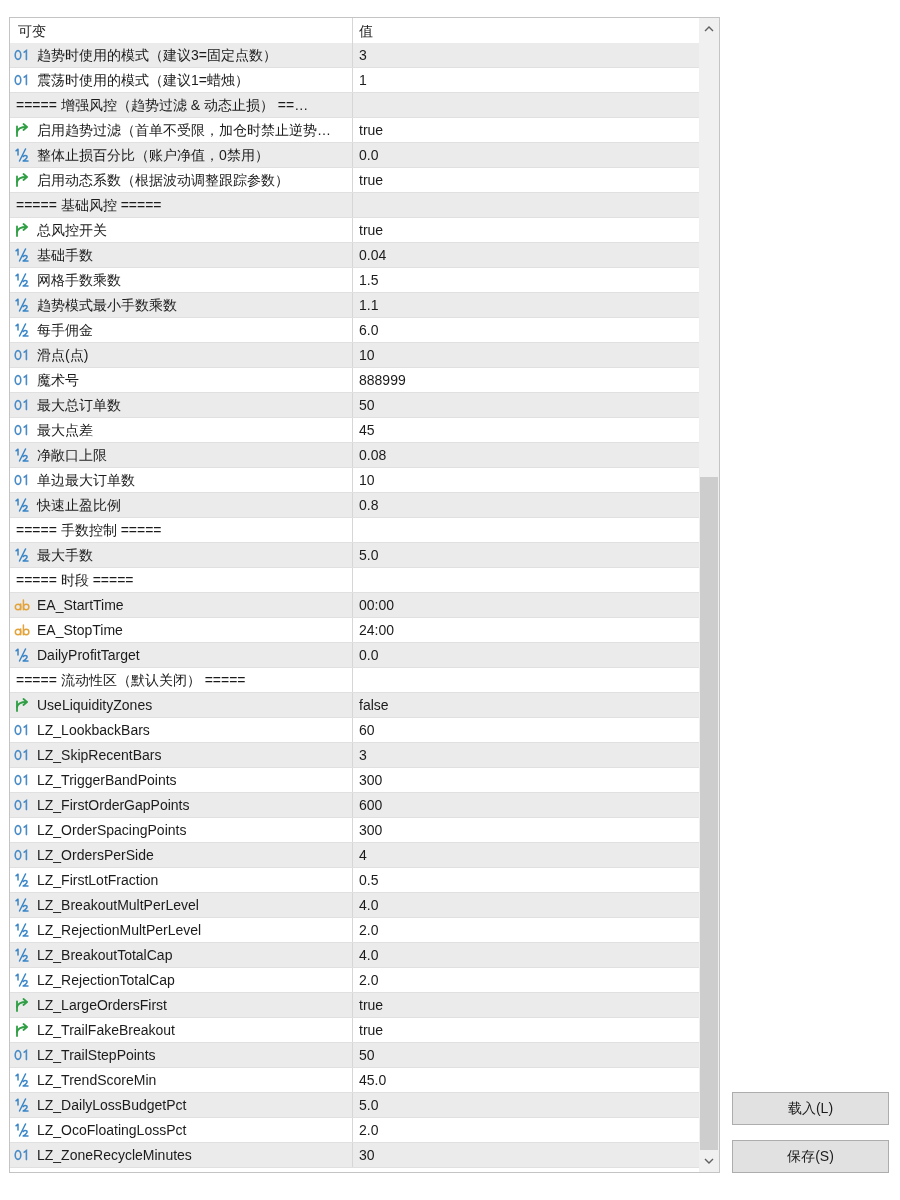 Image resolution: width=900 pixels, height=1200 pixels. What do you see at coordinates (354, 680) in the screenshot?
I see `table-row: ===== 流动性区（默认关闭） =====` at bounding box center [354, 680].